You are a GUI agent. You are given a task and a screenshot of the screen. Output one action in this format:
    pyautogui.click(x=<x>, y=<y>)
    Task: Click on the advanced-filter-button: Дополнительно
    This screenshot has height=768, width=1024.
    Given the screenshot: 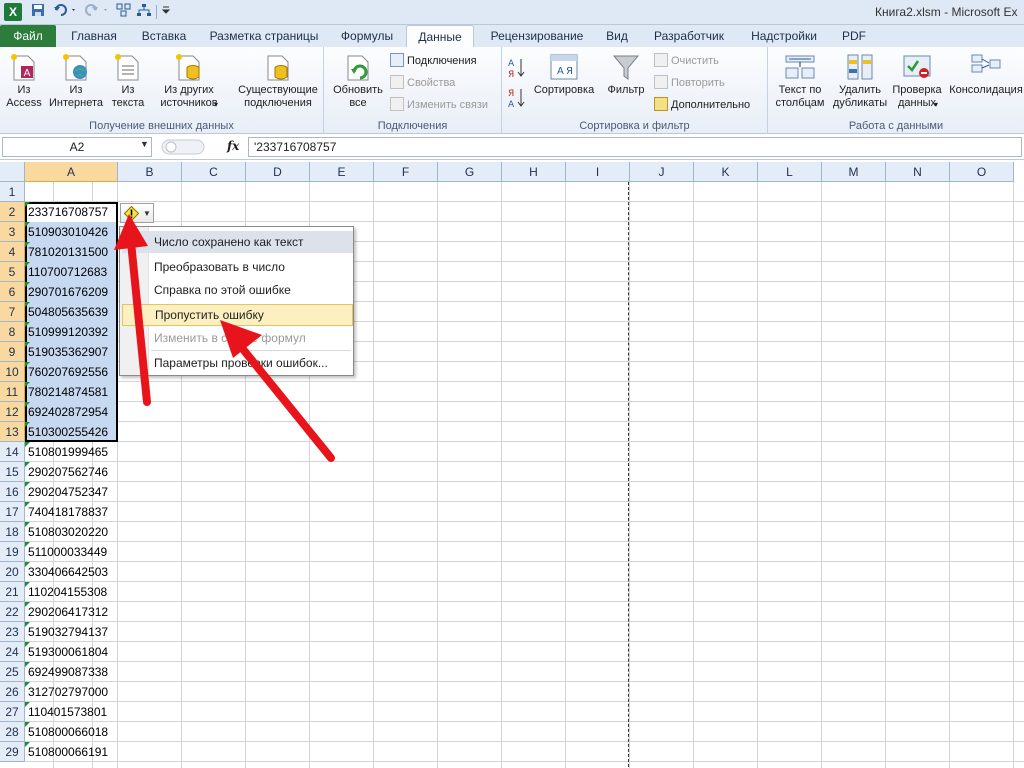 What is the action you would take?
    pyautogui.click(x=702, y=105)
    